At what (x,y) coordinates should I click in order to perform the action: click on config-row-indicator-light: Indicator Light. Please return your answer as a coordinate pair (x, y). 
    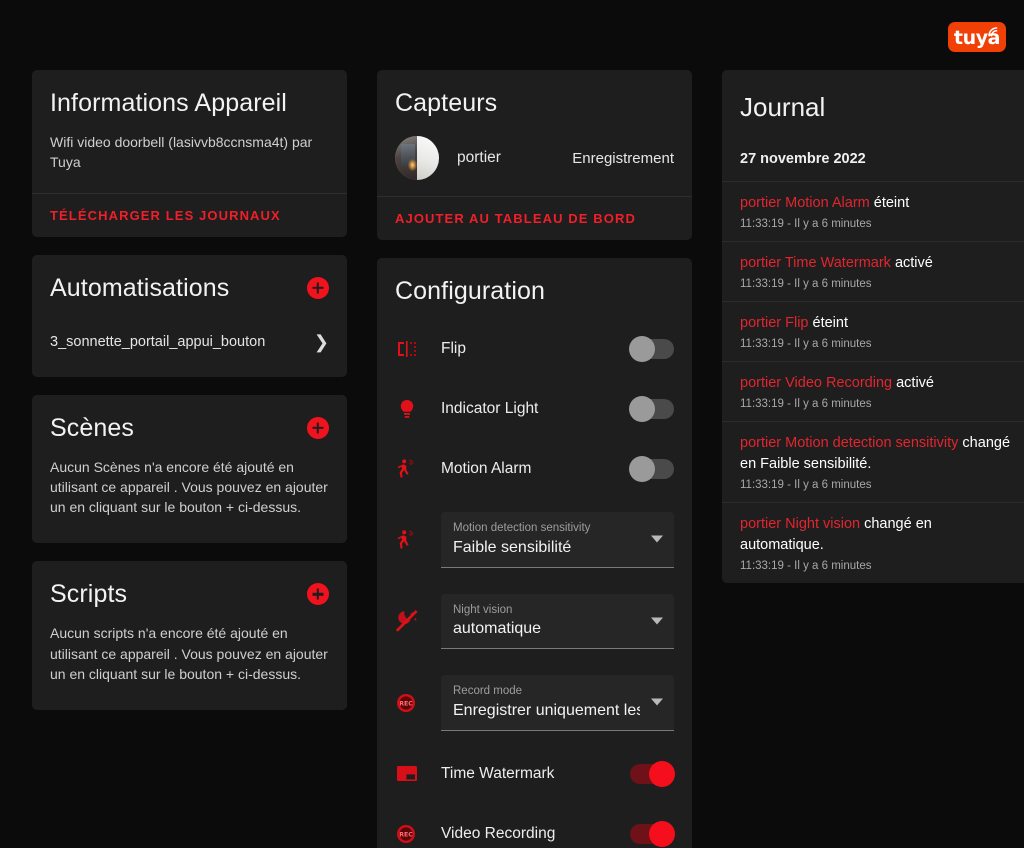
    Looking at the image, I should click on (534, 409).